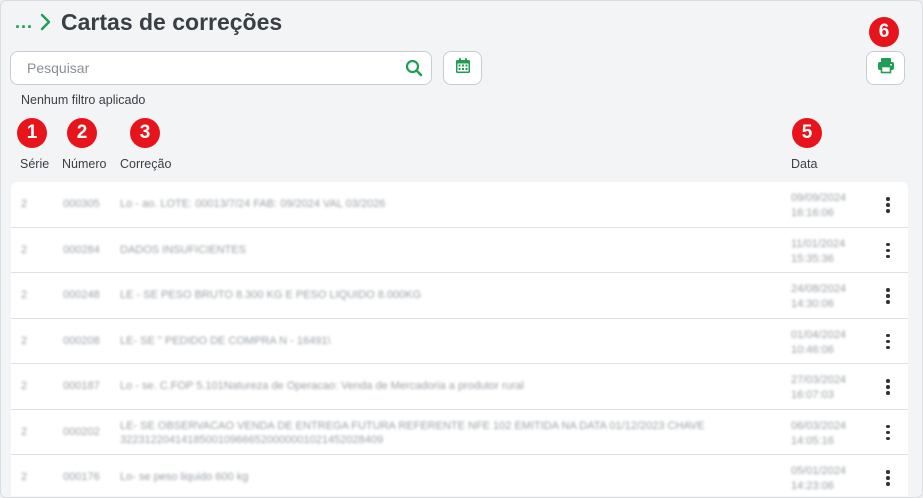 This screenshot has height=498, width=923. What do you see at coordinates (819, 289) in the screenshot?
I see `cell-date: 24/08/2024` at bounding box center [819, 289].